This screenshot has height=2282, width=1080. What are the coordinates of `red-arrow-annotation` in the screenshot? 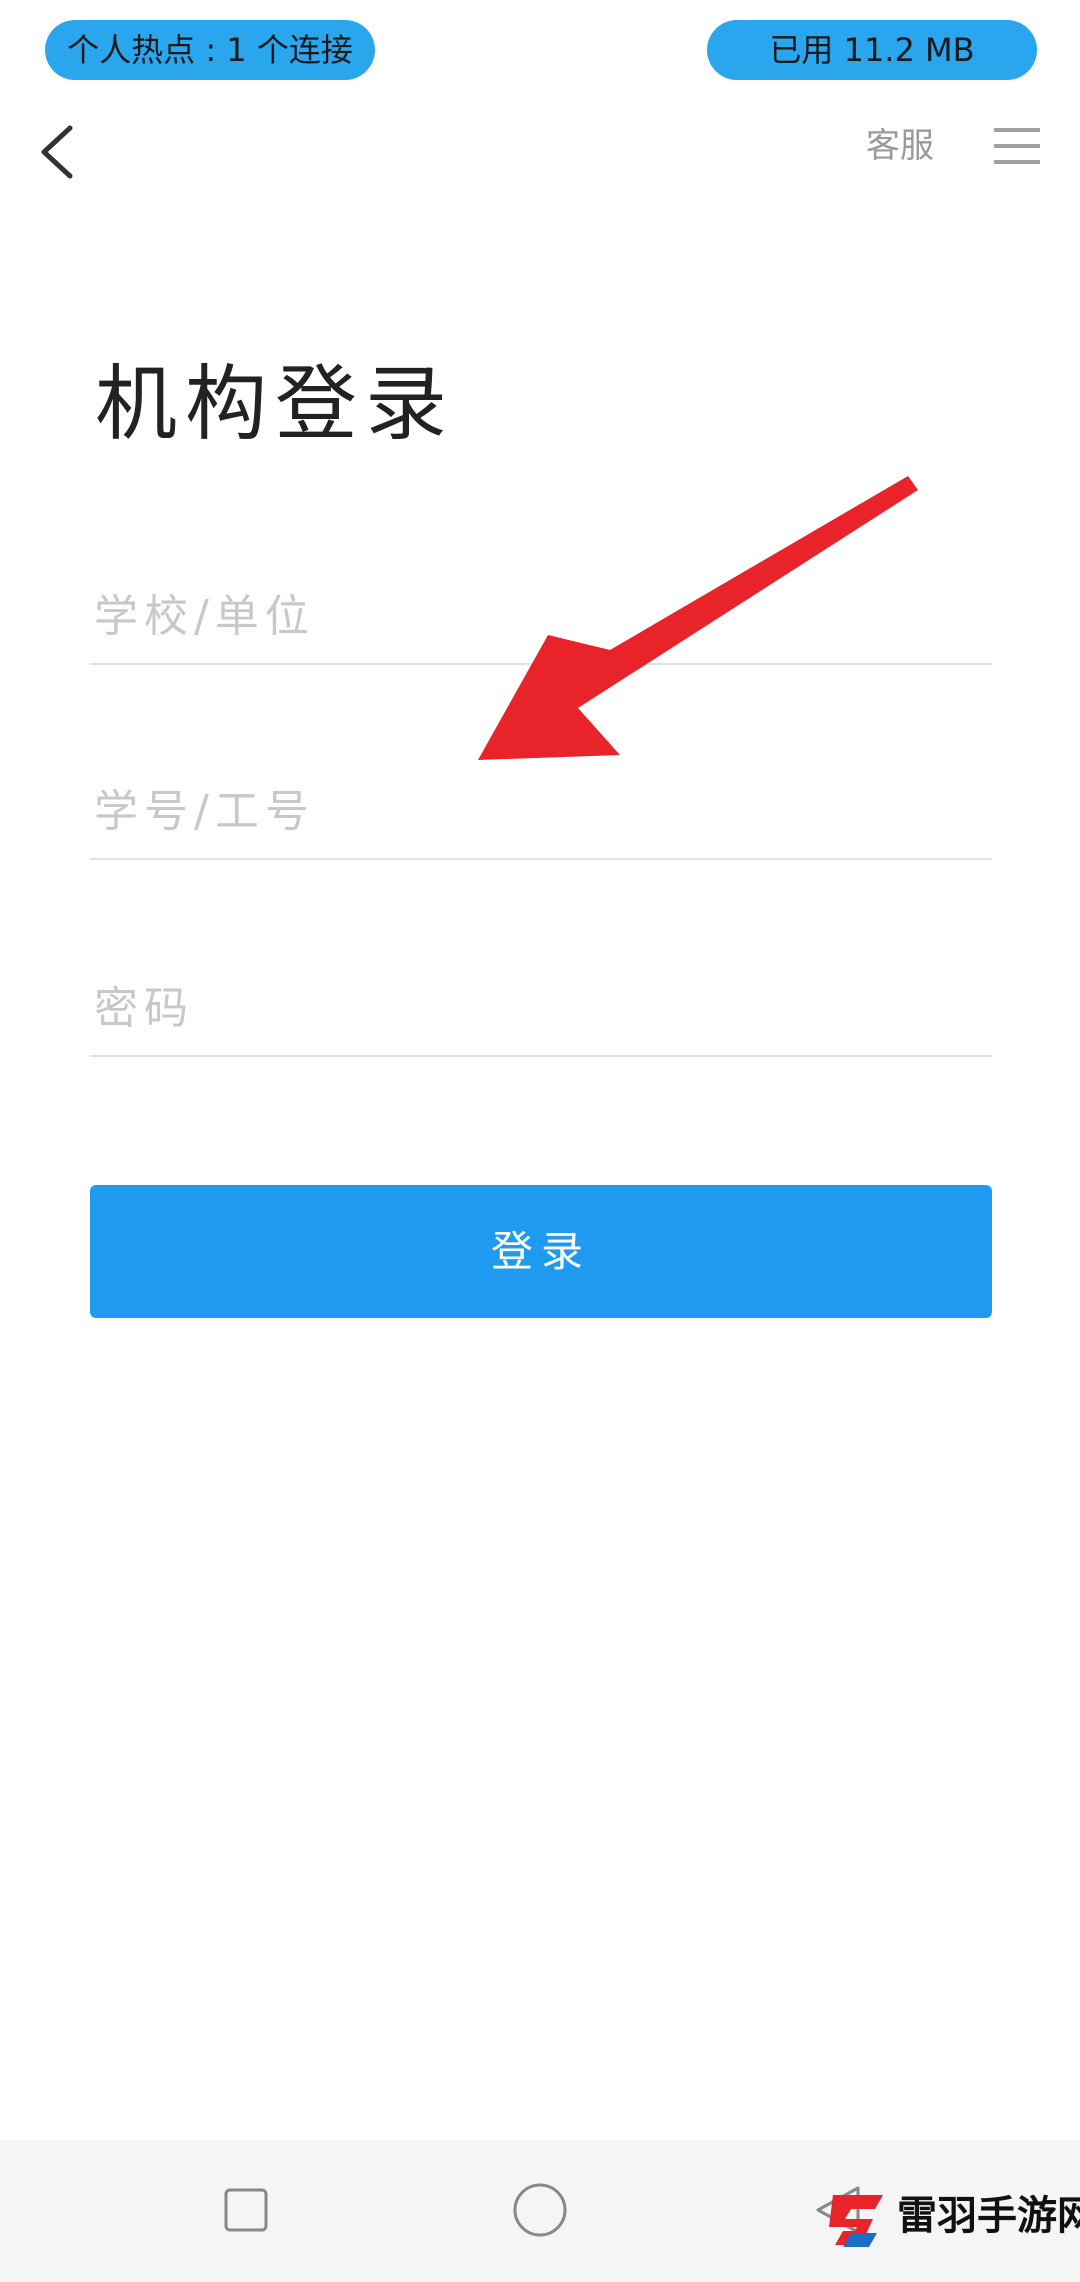 It's located at (698, 618).